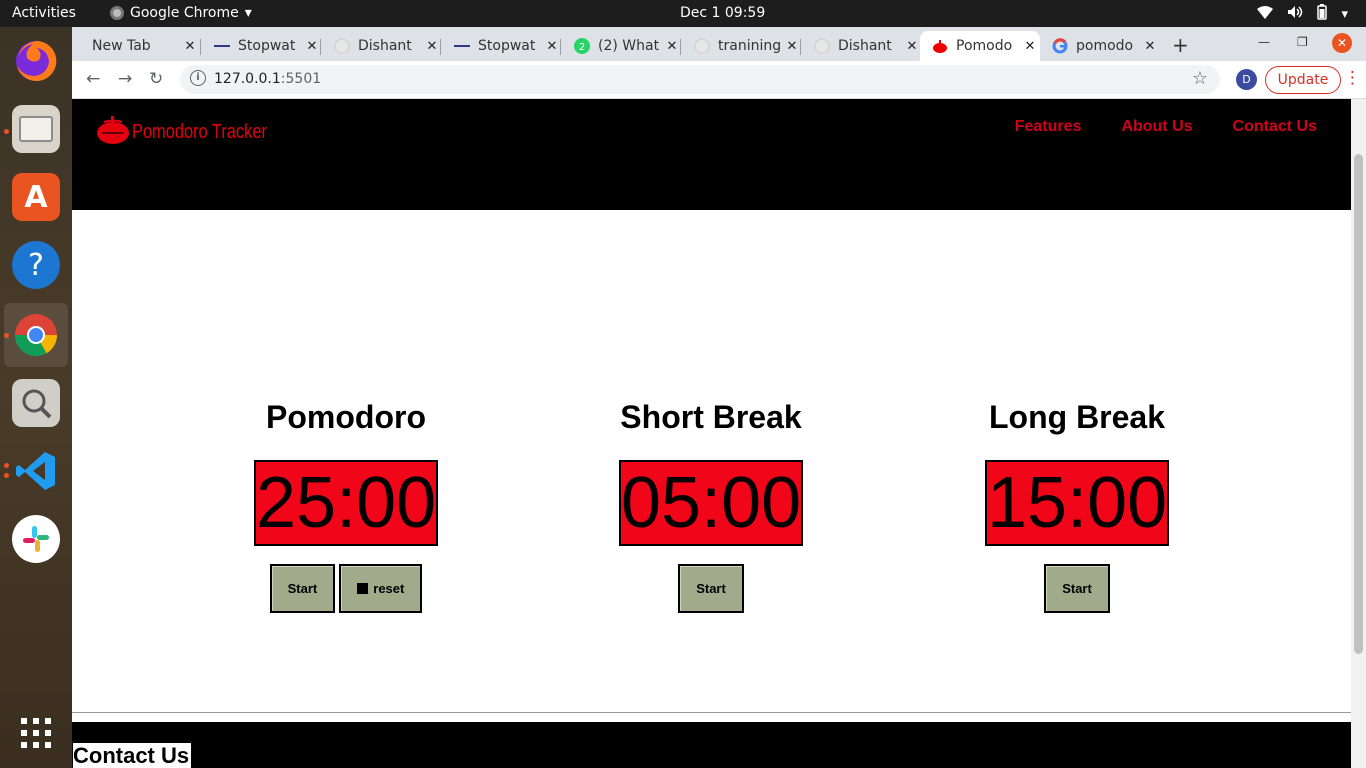  I want to click on tab-new-tab: New Tab ✕, so click(140, 46).